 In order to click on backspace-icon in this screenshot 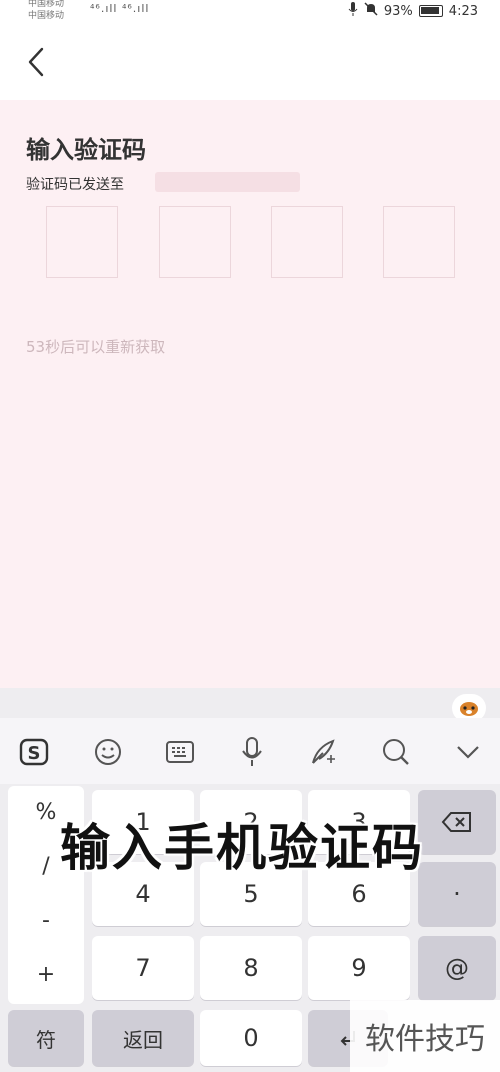, I will do `click(456, 822)`.